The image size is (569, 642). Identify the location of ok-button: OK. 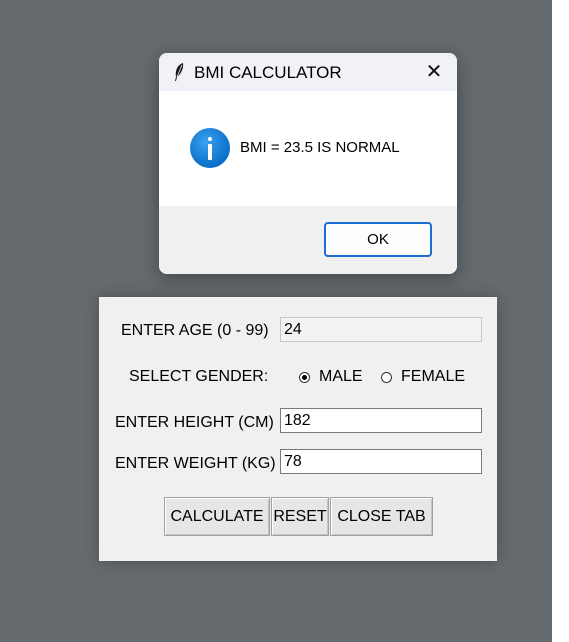
(378, 239).